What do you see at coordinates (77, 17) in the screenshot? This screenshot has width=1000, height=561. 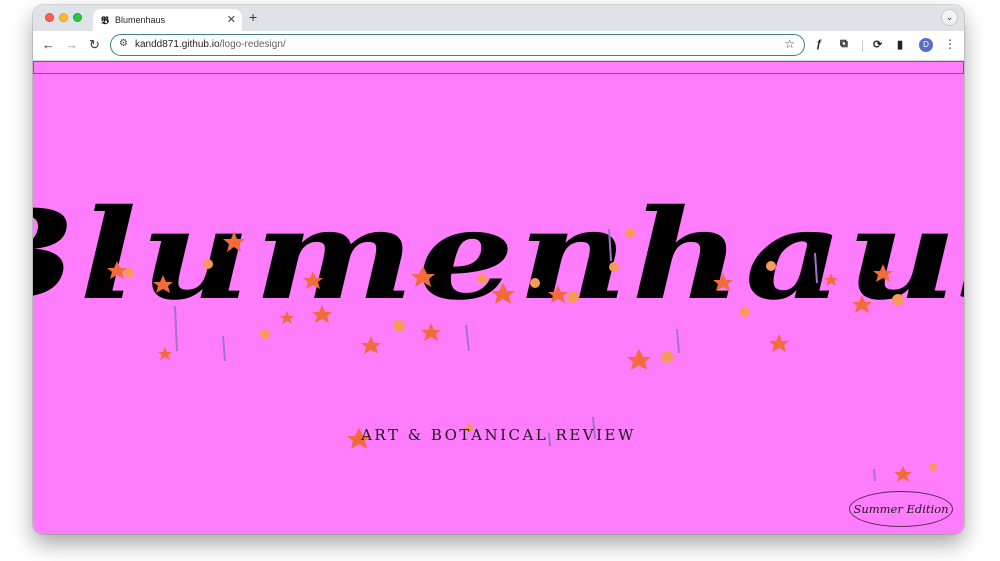 I see `maximize-window-button` at bounding box center [77, 17].